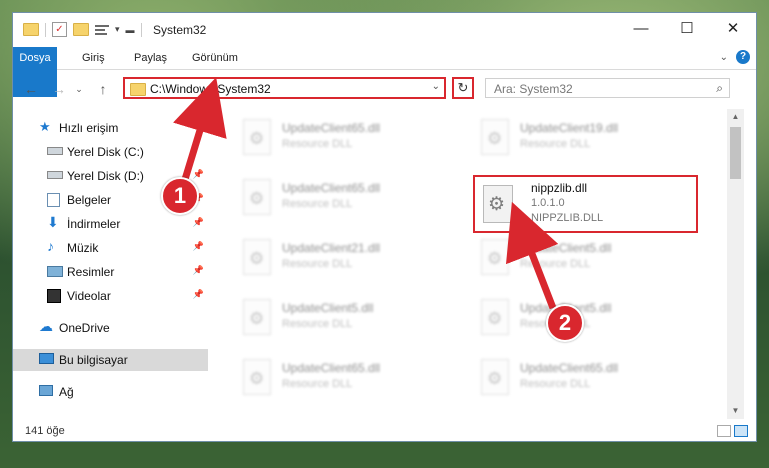  I want to click on cloud-icon: ☁, so click(46, 326).